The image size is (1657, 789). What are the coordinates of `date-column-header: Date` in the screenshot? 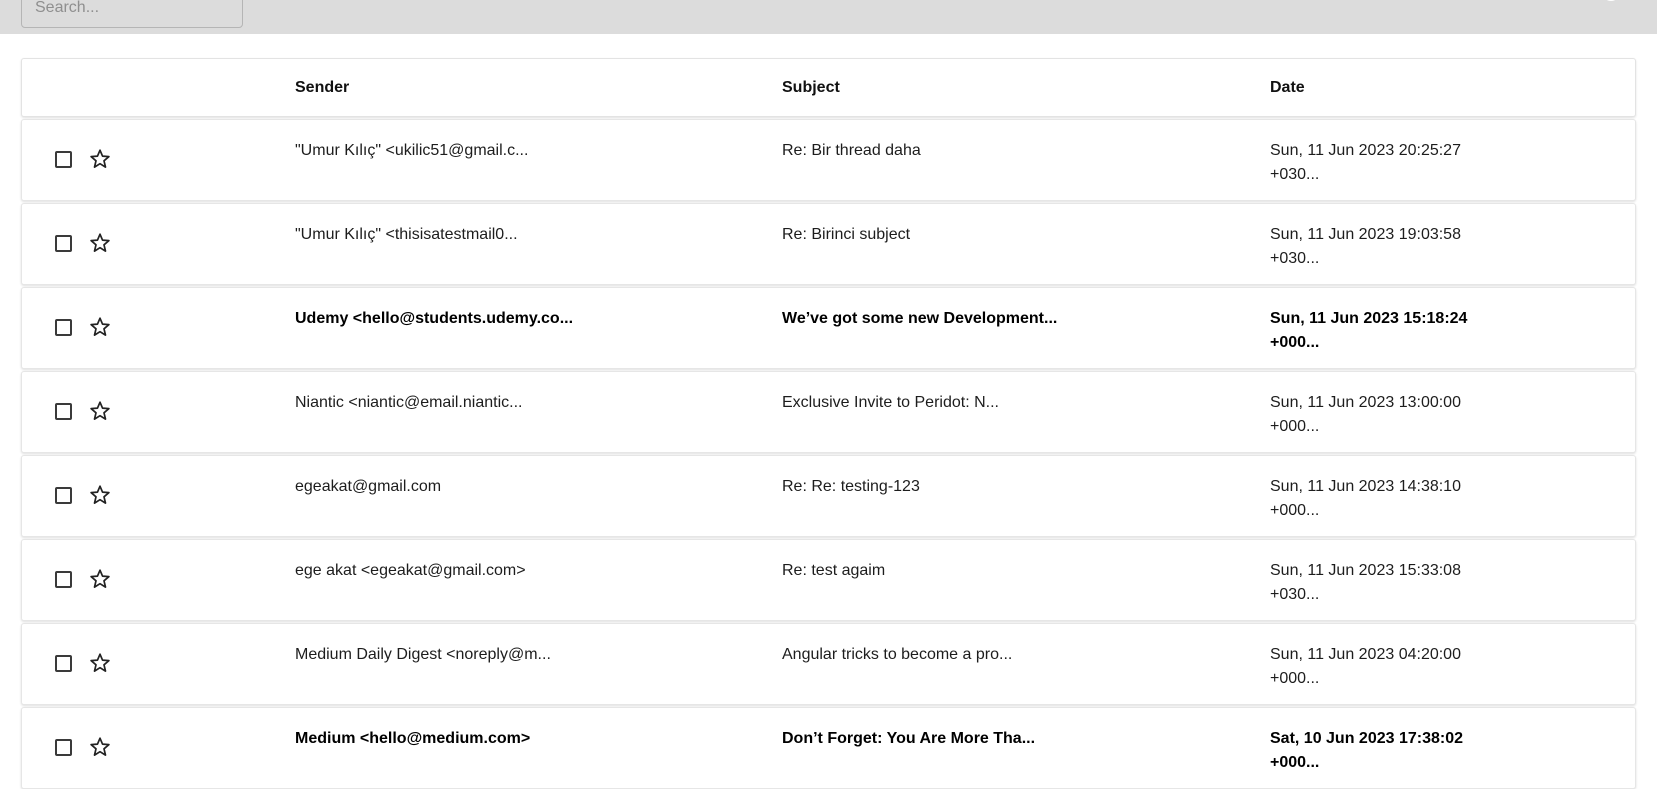 It's located at (1287, 87).